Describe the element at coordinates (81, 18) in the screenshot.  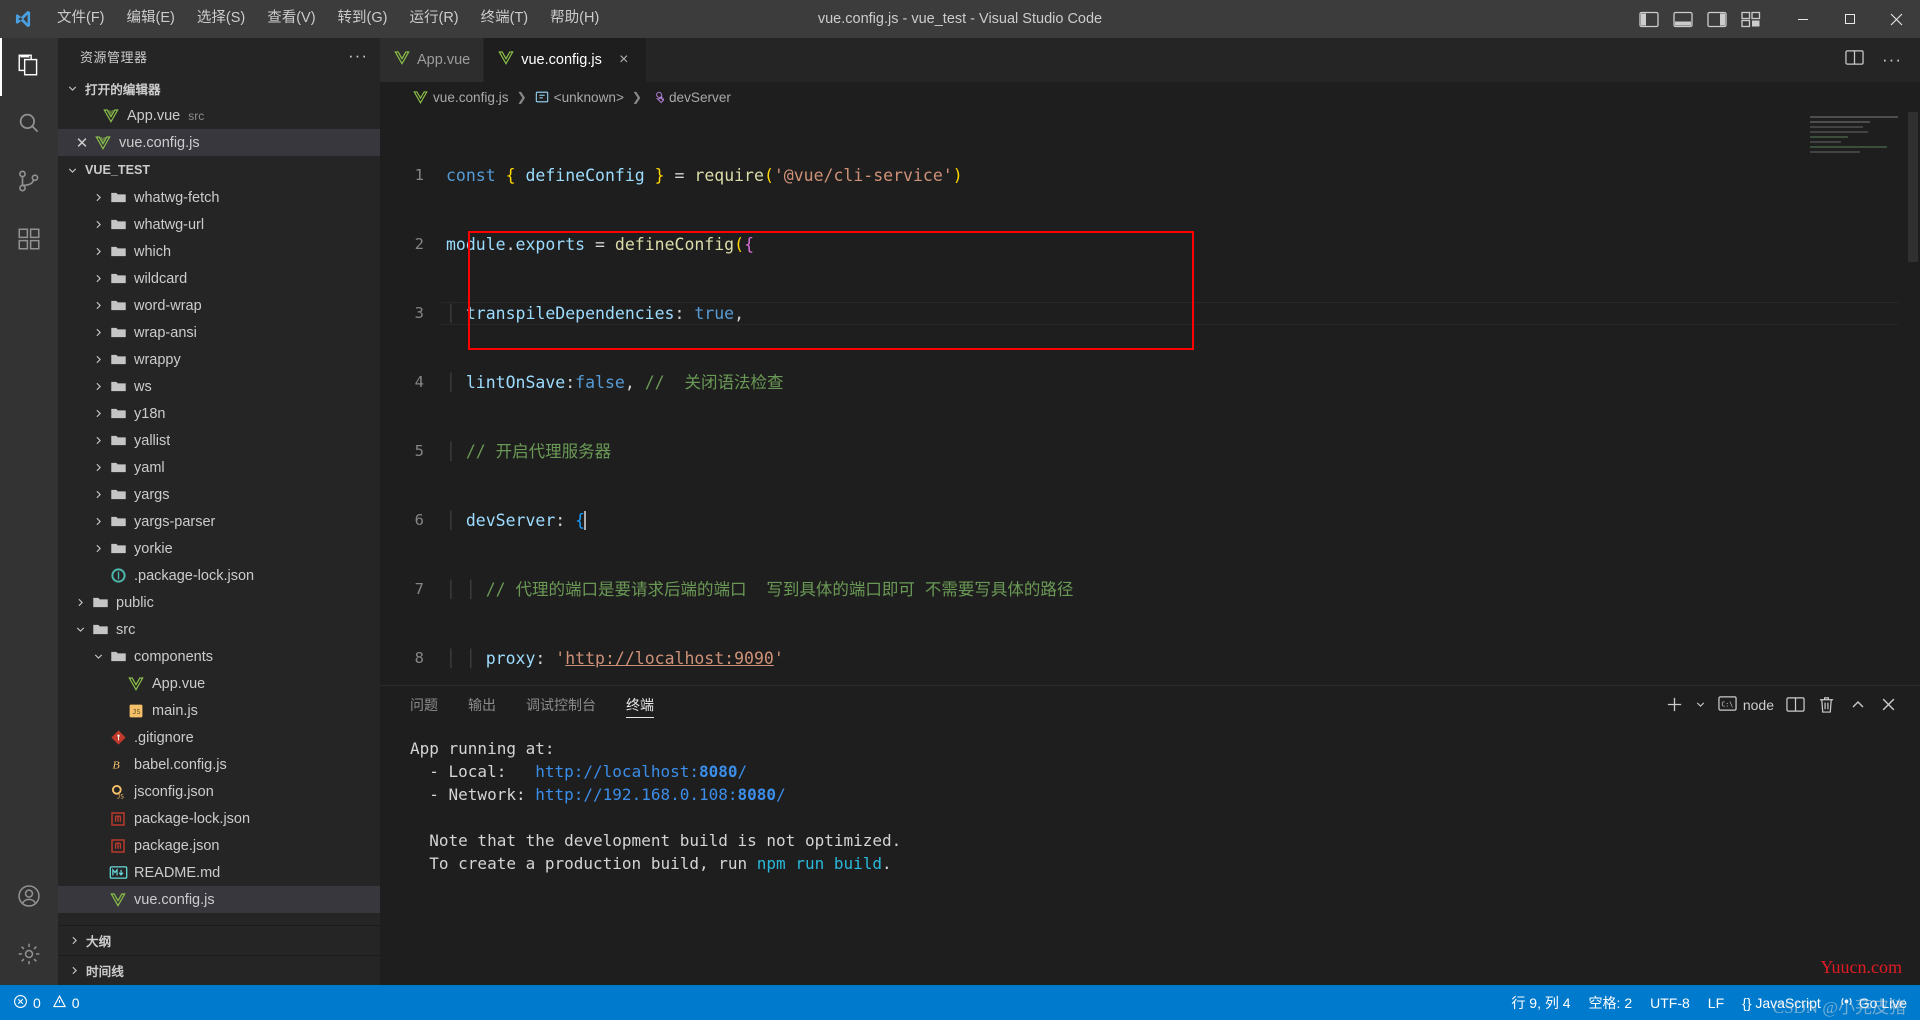
I see `menu-file: 文件(F)` at that location.